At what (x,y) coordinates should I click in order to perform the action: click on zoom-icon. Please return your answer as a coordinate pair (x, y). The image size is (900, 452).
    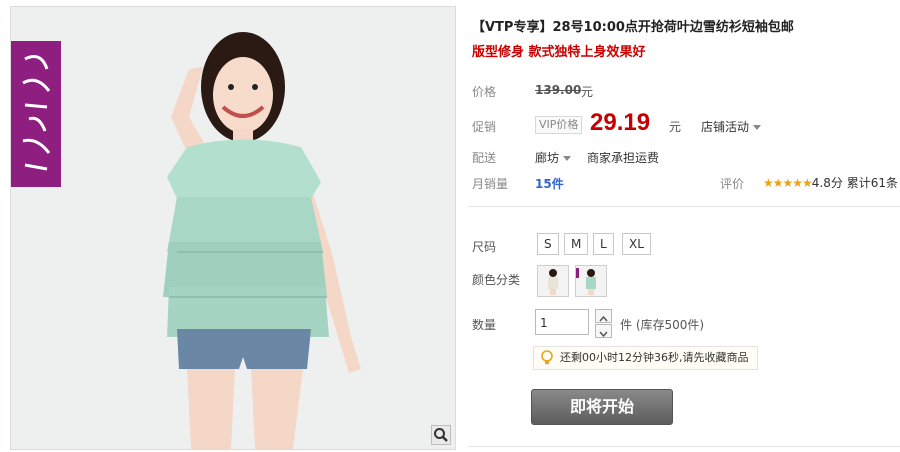
    Looking at the image, I should click on (441, 435).